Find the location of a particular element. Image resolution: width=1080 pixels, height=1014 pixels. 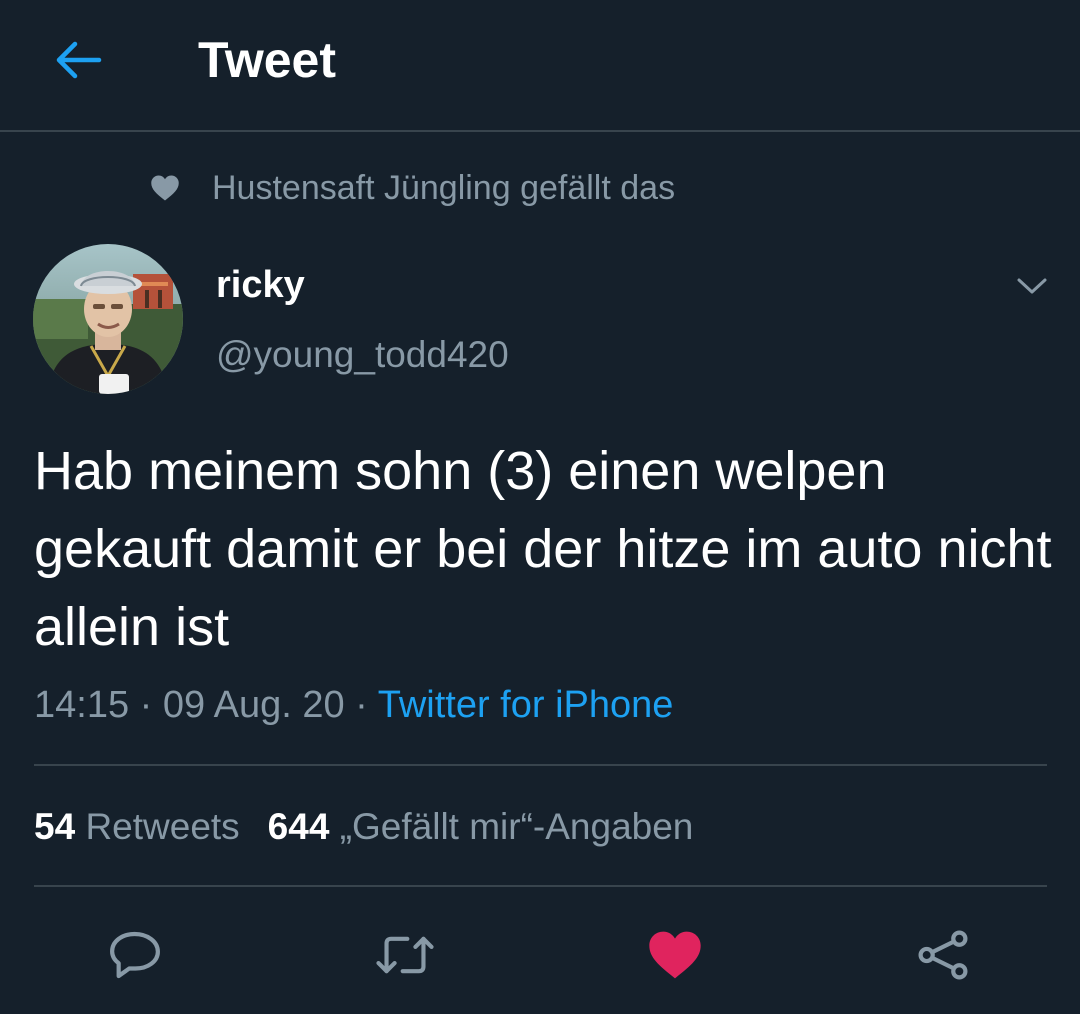

share-button is located at coordinates (943, 955).